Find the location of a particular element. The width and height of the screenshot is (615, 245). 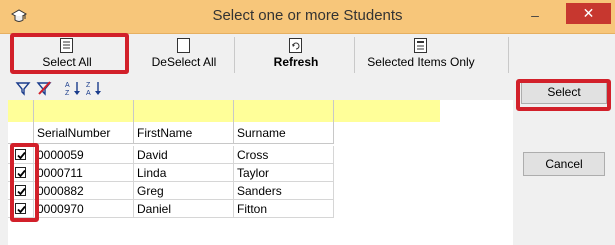

table-row: 0000711 Linda Taylor is located at coordinates (171, 173).